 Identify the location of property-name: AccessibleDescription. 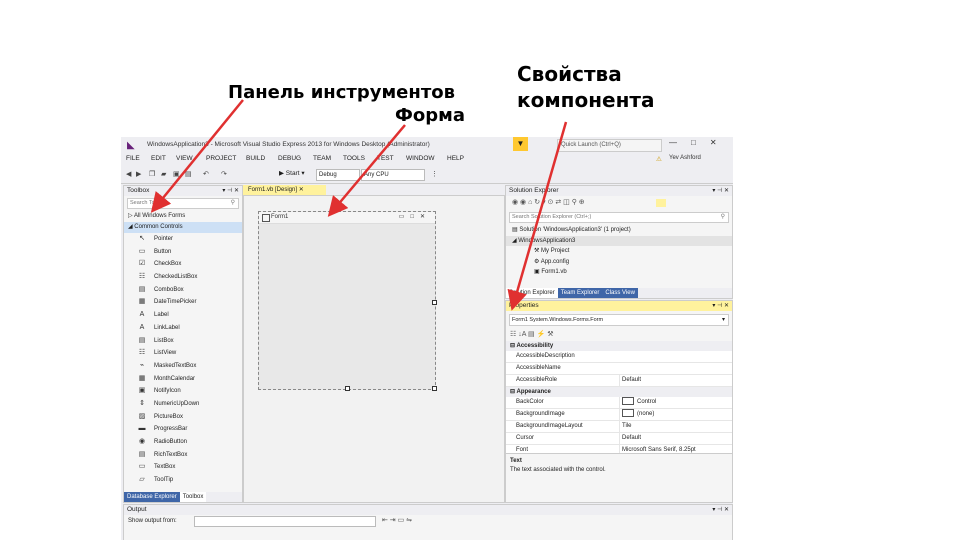
(545, 356).